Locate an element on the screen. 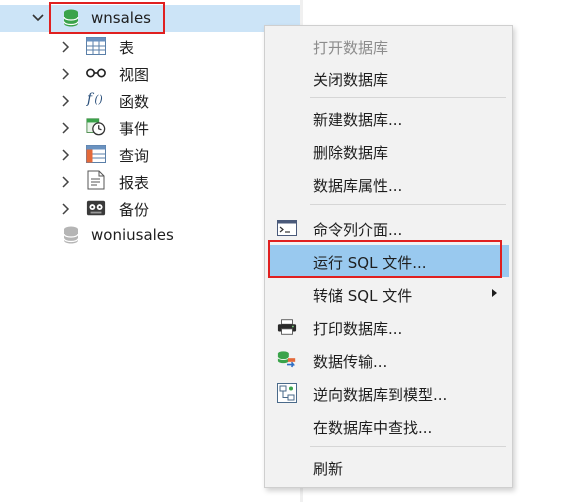 The image size is (567, 502). database-name: wnsales is located at coordinates (121, 18).